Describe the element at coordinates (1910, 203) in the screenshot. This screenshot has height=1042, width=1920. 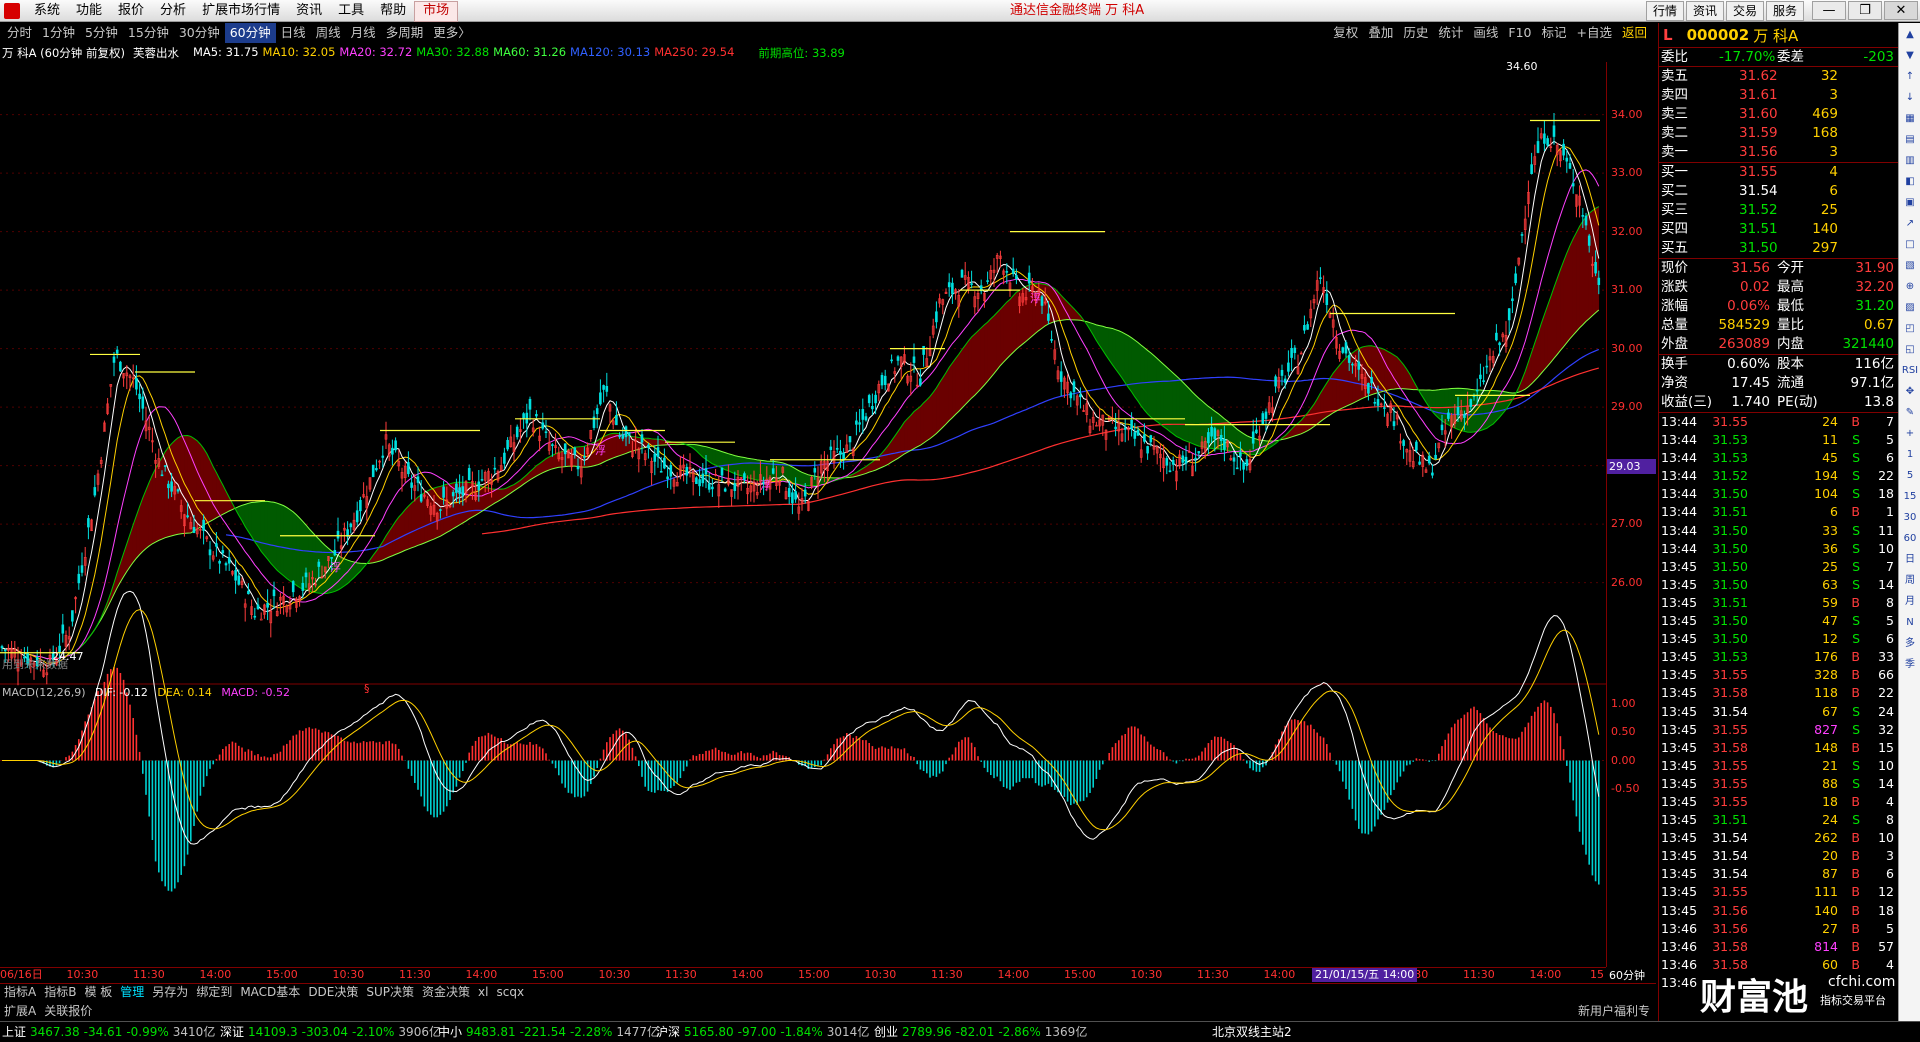
I see `side-tool-icon: ▣` at that location.